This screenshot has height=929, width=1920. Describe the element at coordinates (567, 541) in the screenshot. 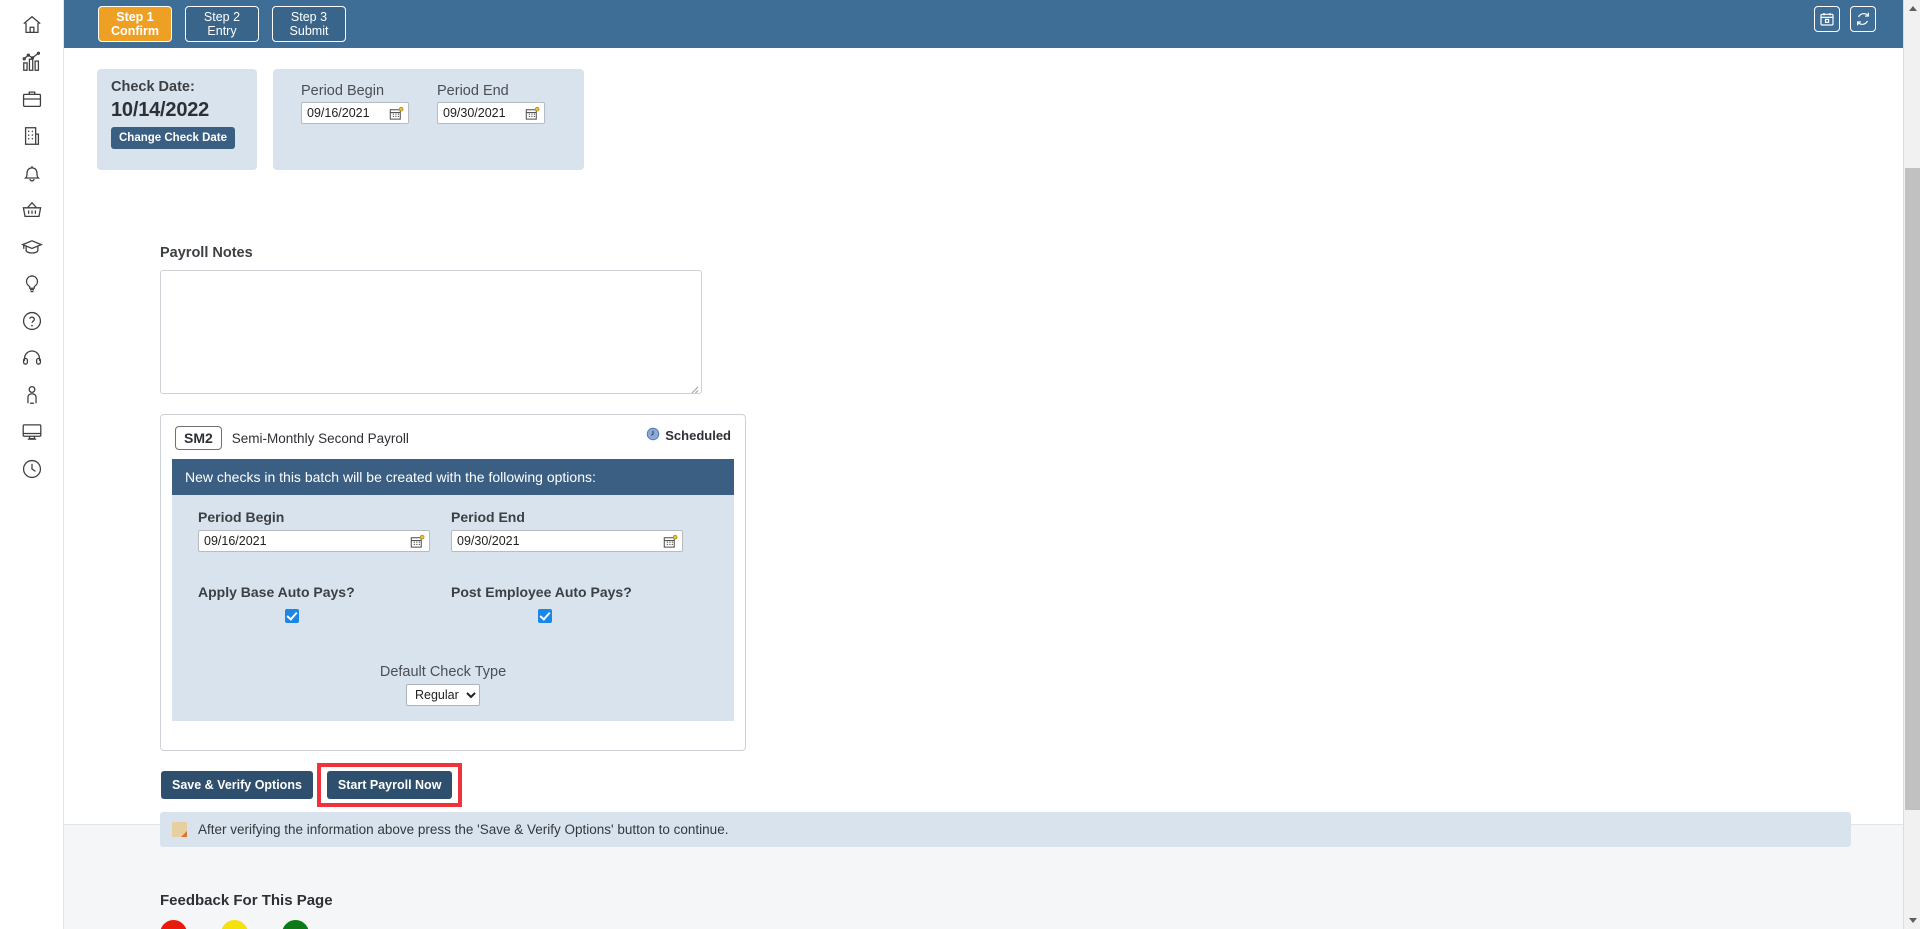

I see `batch-period-end-input: 09/30/2021` at that location.